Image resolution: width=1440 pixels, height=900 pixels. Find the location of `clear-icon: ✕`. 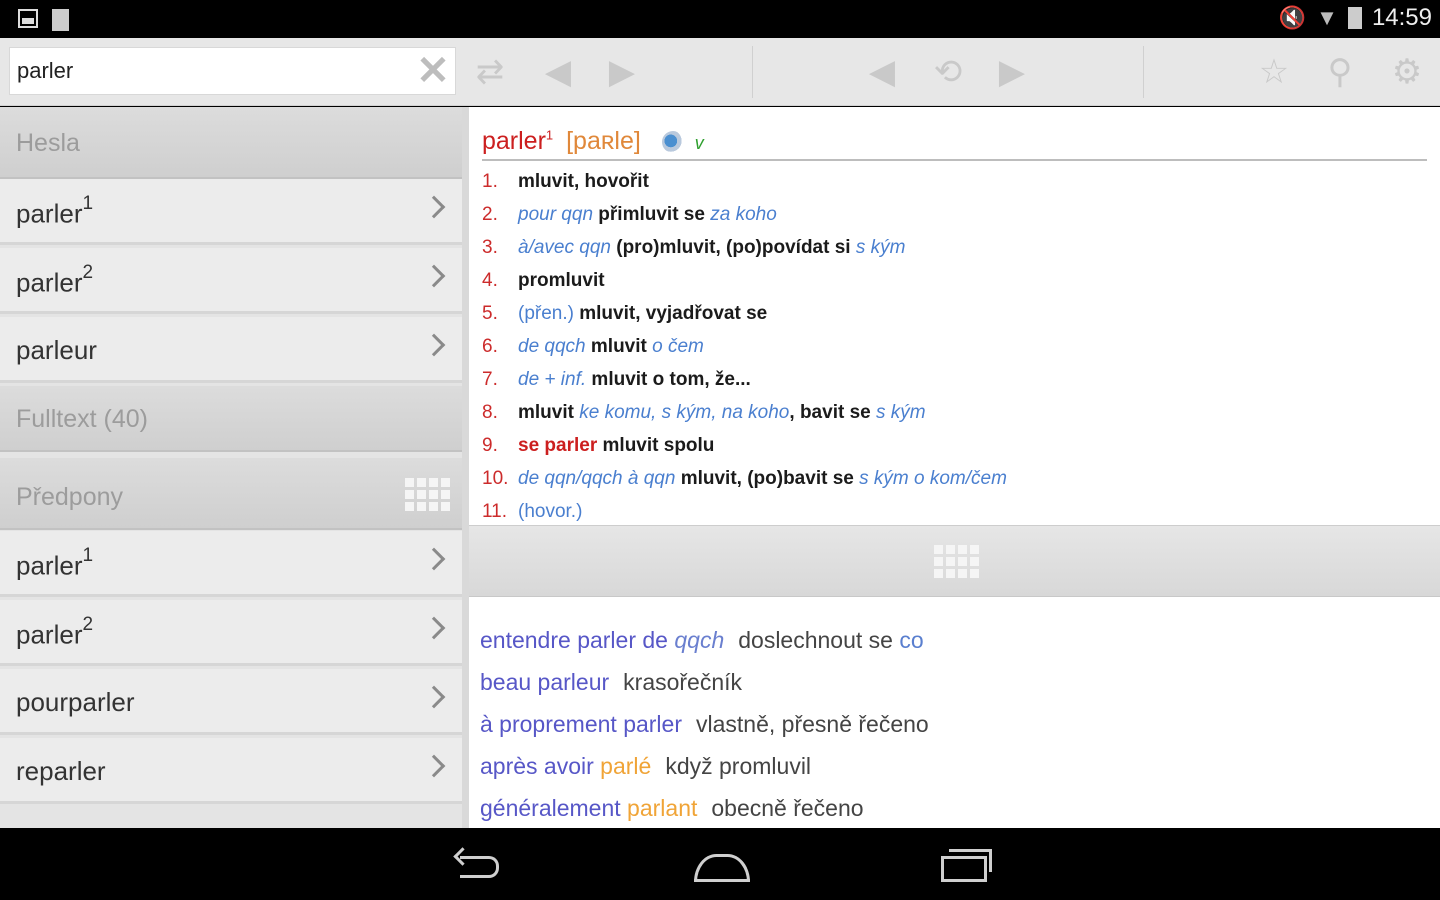

clear-icon: ✕ is located at coordinates (433, 71).